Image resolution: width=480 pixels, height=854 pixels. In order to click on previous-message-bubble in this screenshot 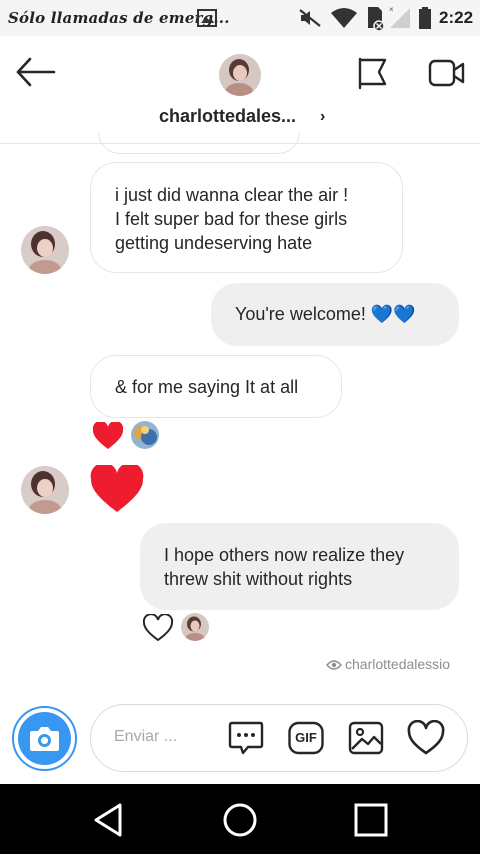, I will do `click(199, 143)`.